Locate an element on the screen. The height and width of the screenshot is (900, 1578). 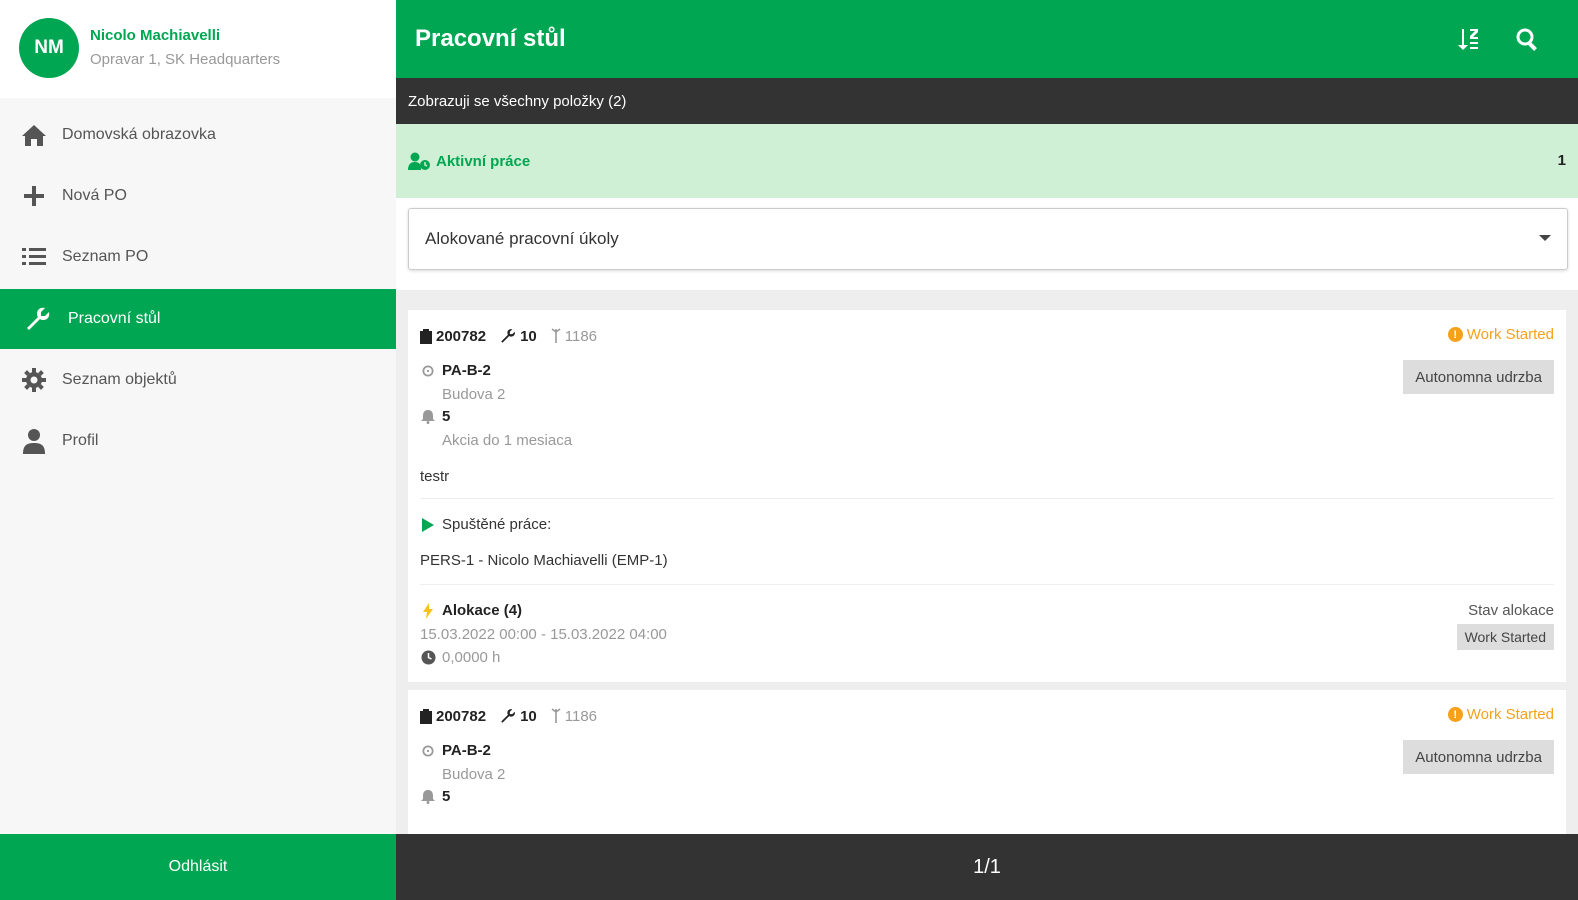
active-work-count: 1 is located at coordinates (1561, 160).